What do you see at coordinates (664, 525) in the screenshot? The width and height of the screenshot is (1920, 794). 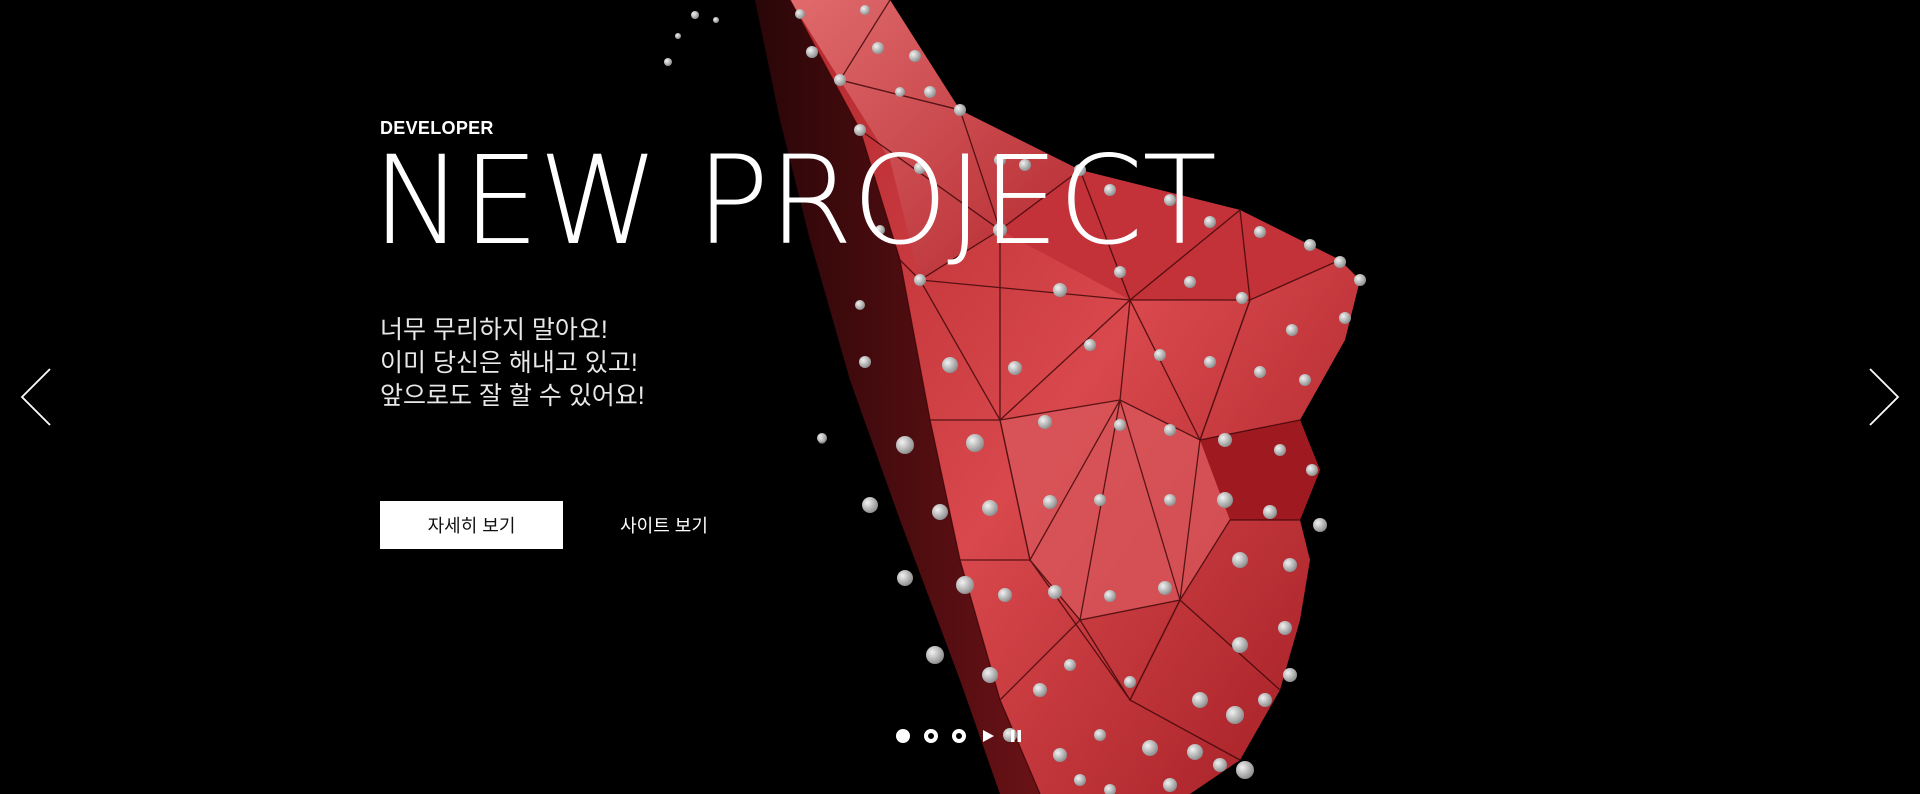 I see `view-site-button: 사이트 보기` at bounding box center [664, 525].